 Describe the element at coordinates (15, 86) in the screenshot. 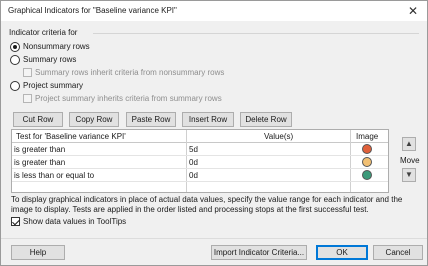

I see `project-summary-radio` at that location.